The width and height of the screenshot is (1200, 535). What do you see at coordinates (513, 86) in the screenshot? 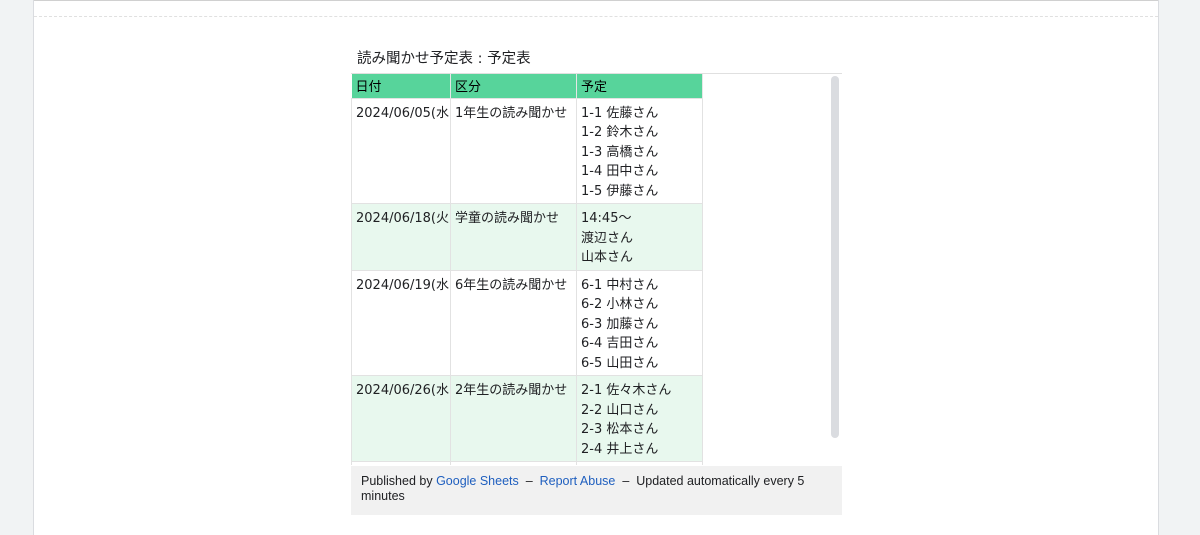
I see `header-category: 区分` at bounding box center [513, 86].